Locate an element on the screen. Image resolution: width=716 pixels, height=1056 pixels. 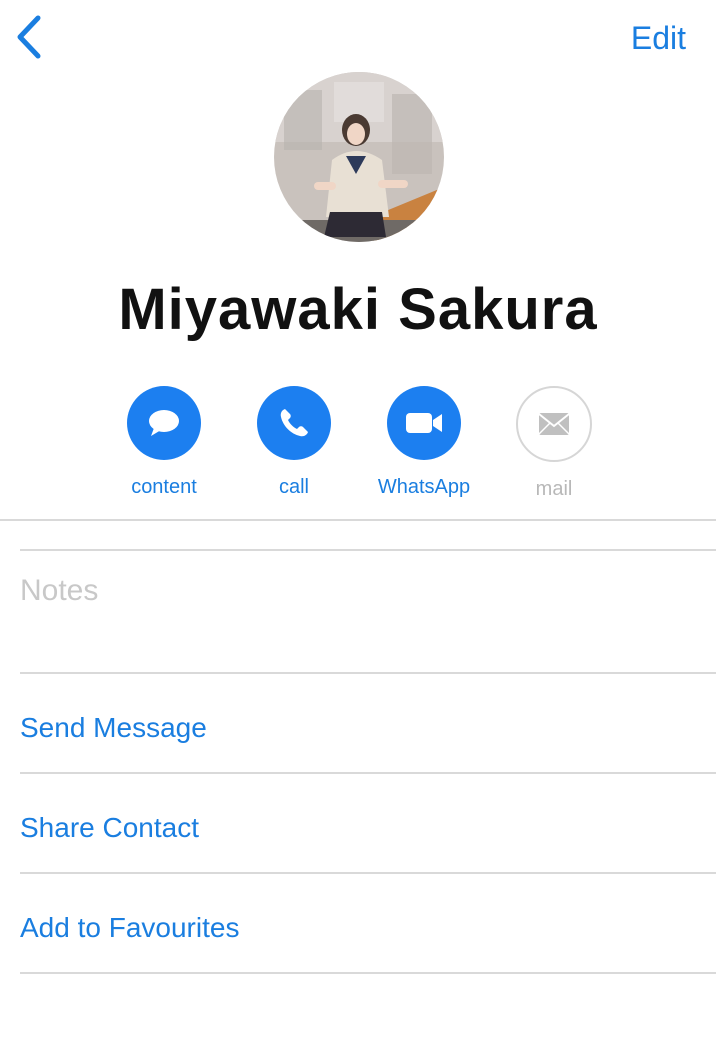
message-action: content is located at coordinates (164, 442).